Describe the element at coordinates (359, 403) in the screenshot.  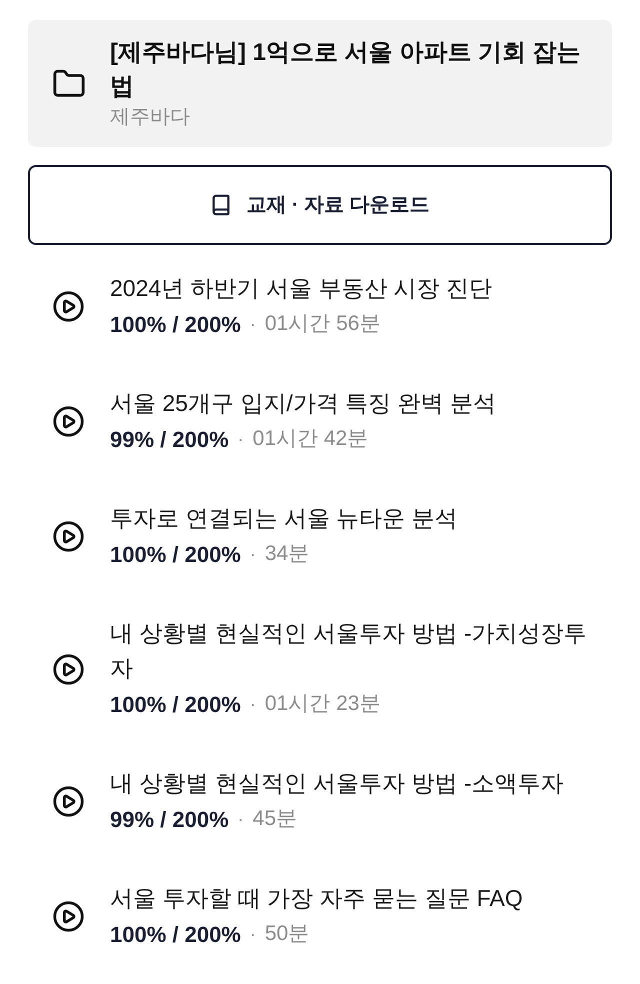
I see `lesson-title: 서울 25개구 입지/가격 특징 완벽 분석` at that location.